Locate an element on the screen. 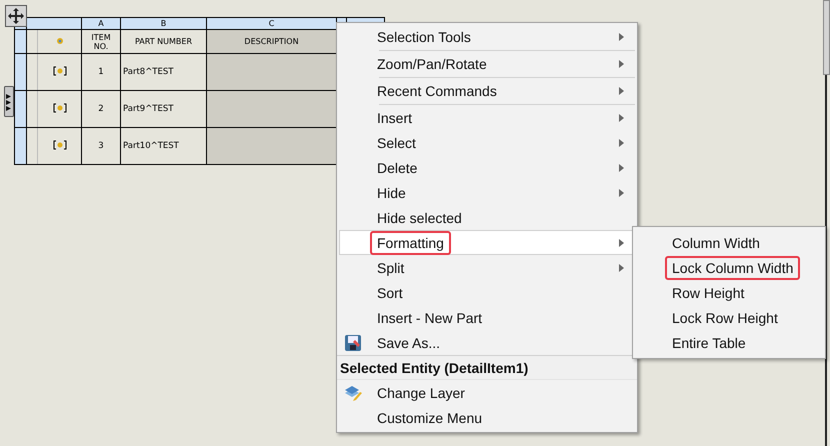  menu-item: Selection Tools is located at coordinates (487, 37).